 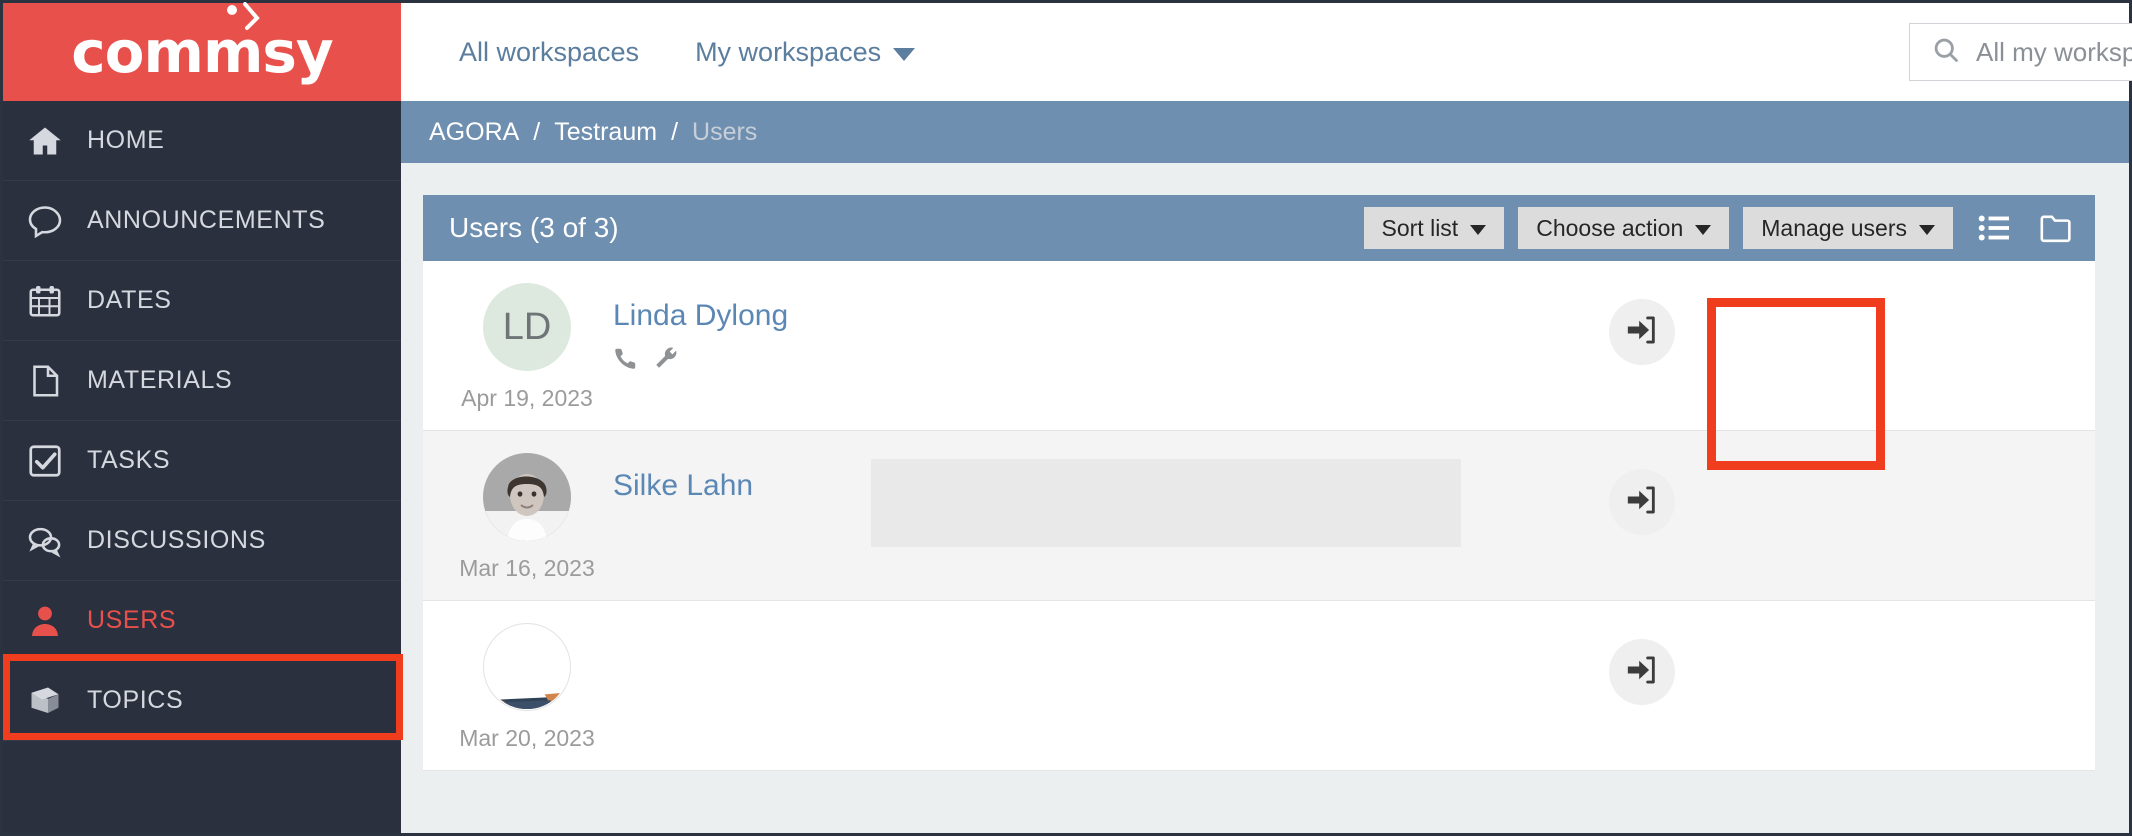 What do you see at coordinates (534, 227) in the screenshot?
I see `page-title: Users (3 of 3)` at bounding box center [534, 227].